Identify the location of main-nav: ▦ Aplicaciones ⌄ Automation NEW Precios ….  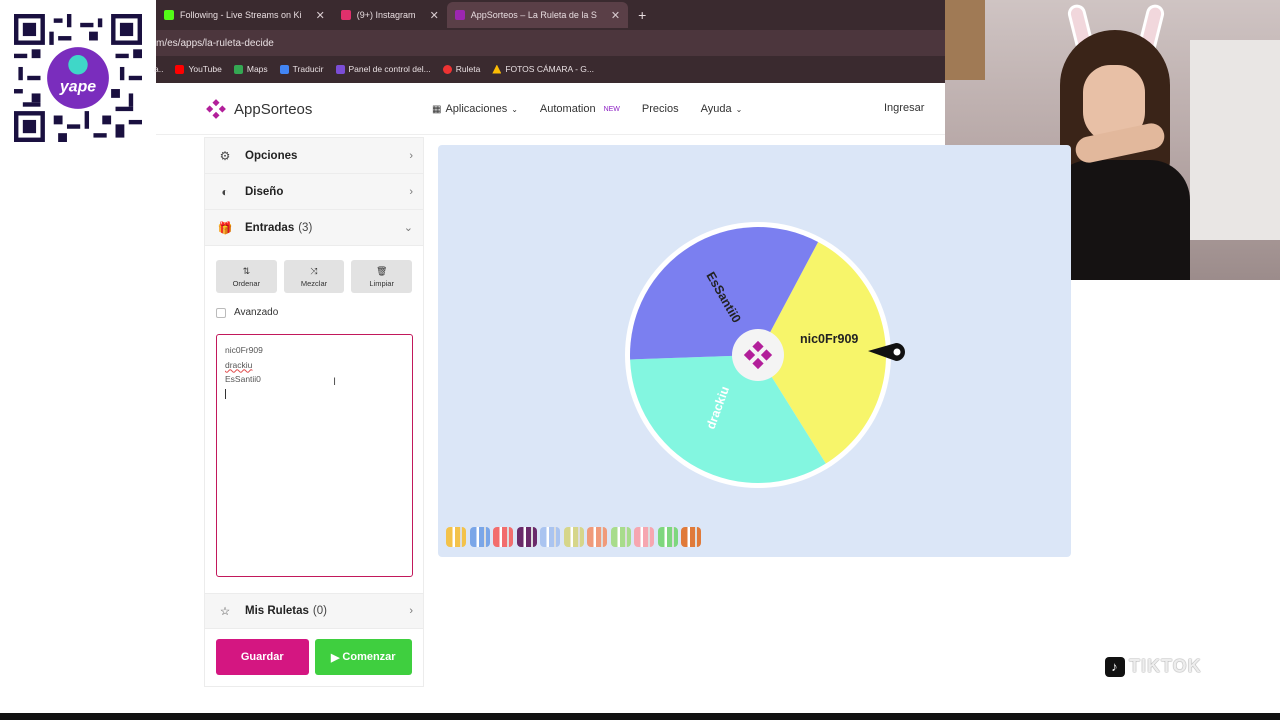
(587, 109).